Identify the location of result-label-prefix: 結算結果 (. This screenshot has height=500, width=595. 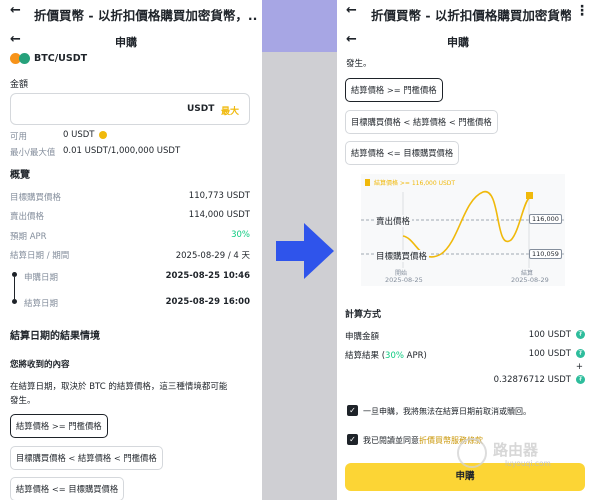
(365, 356).